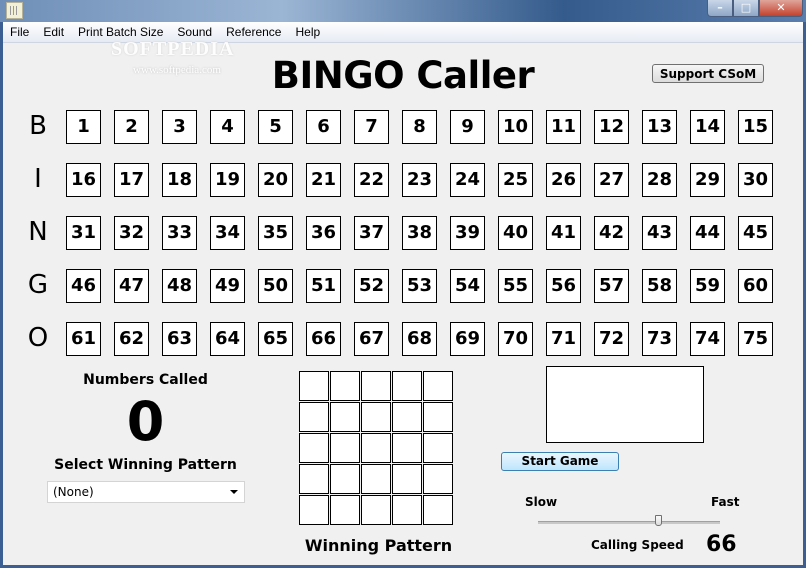 The width and height of the screenshot is (806, 568). Describe the element at coordinates (563, 233) in the screenshot. I see `number-cell: 41` at that location.